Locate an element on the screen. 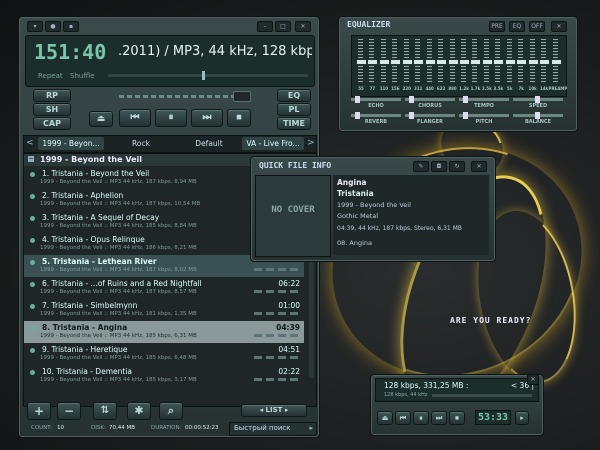  eq-off-button: OFF is located at coordinates (537, 26).